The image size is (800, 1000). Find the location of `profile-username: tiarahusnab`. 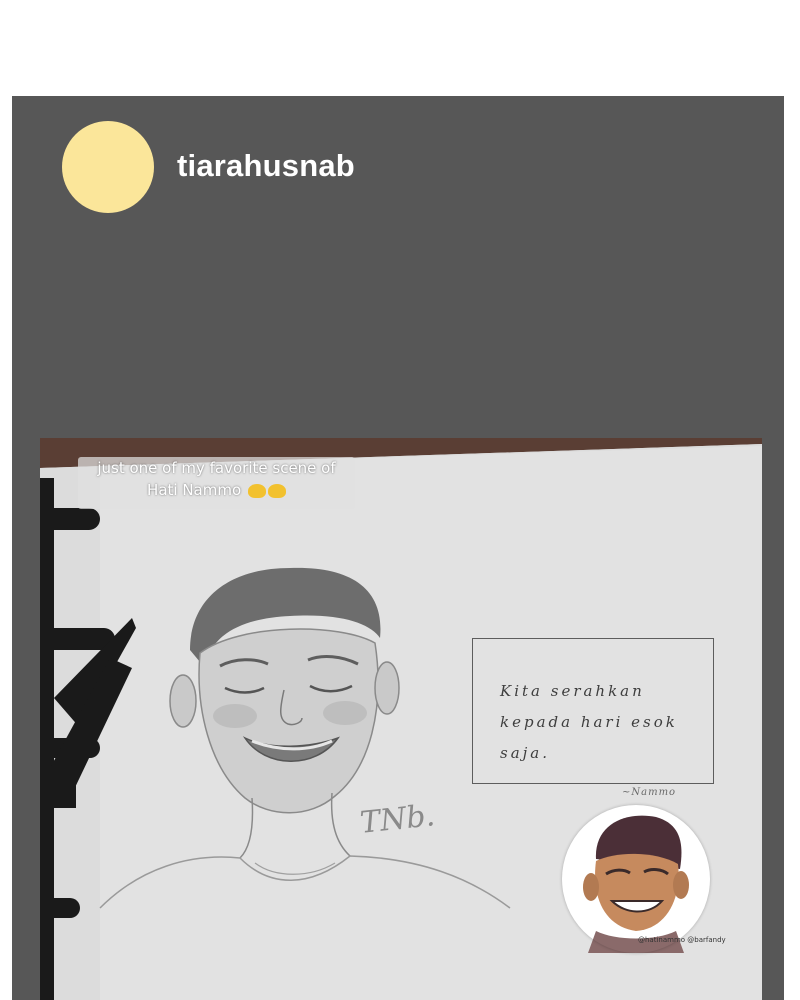

profile-username: tiarahusnab is located at coordinates (266, 166).